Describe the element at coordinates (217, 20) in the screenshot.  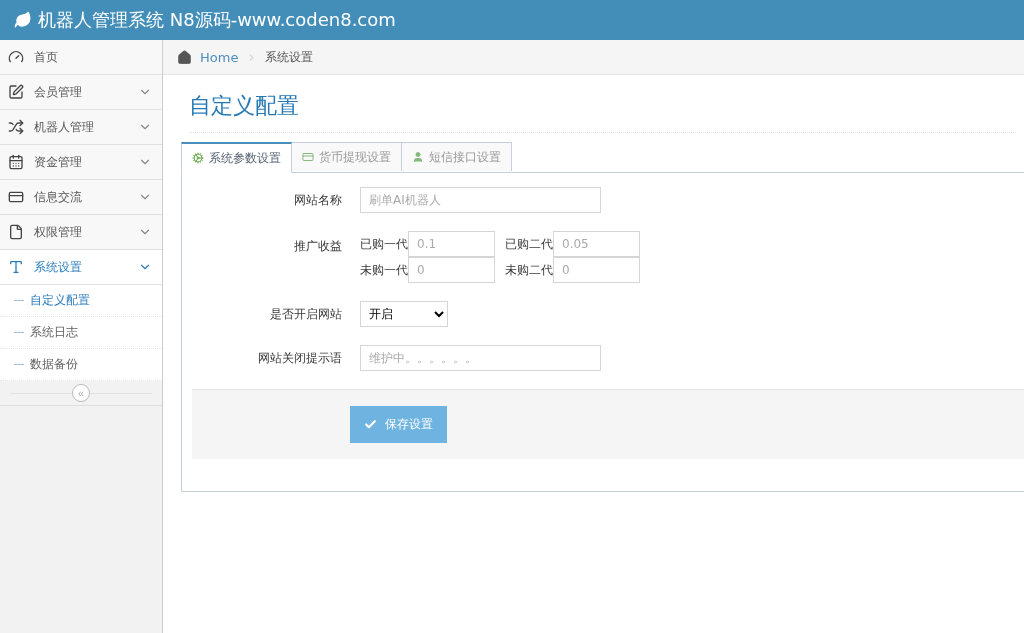
I see `app-title: 机器人管理系统 N8源码-www.coden8.com` at that location.